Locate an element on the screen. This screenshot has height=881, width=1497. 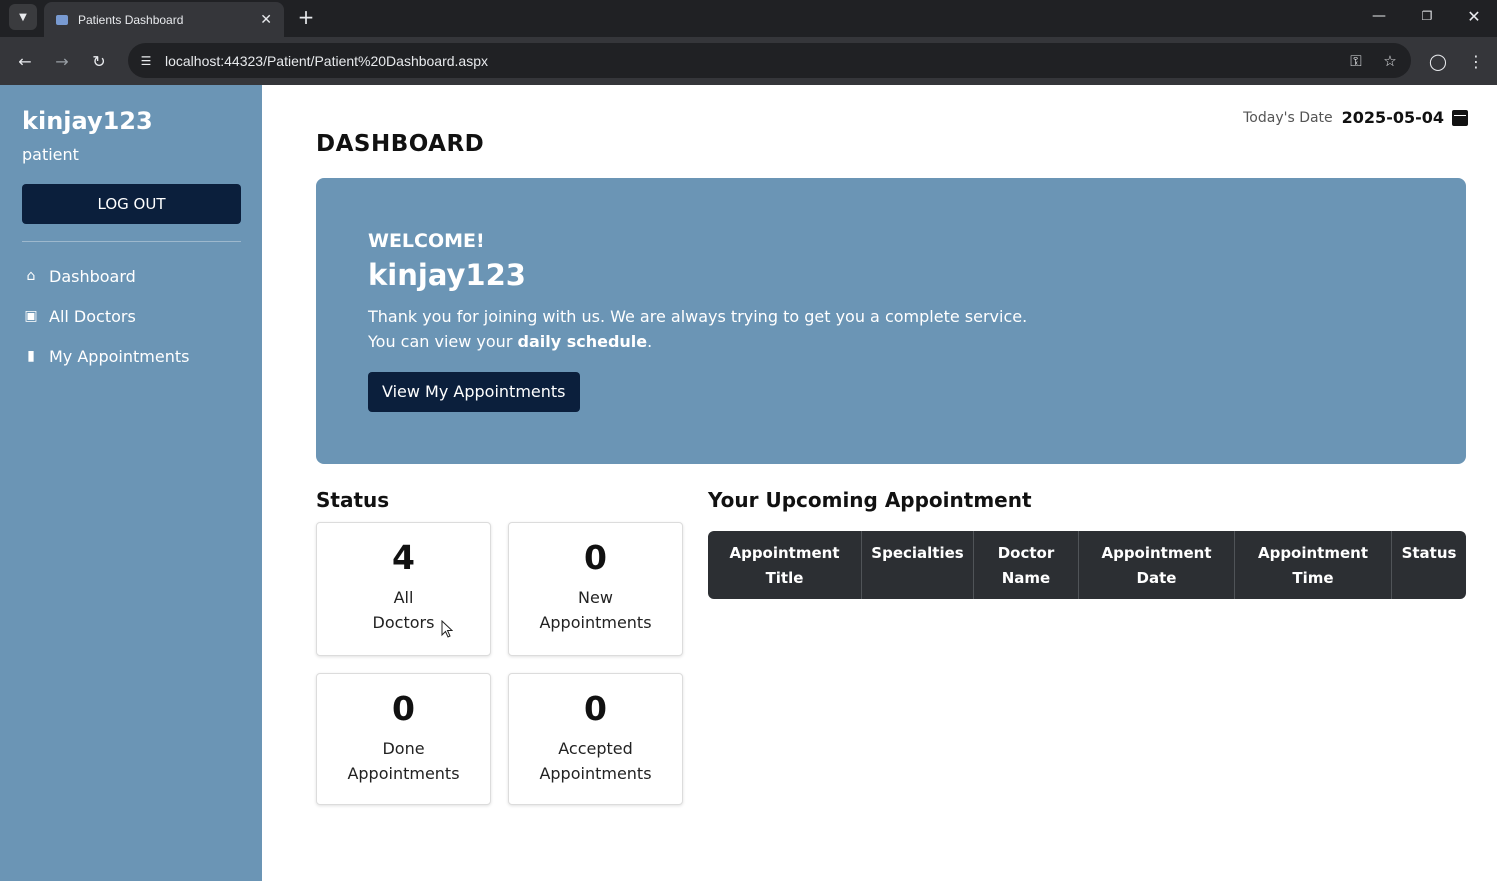
arrow-right-icon: → is located at coordinates (62, 61).